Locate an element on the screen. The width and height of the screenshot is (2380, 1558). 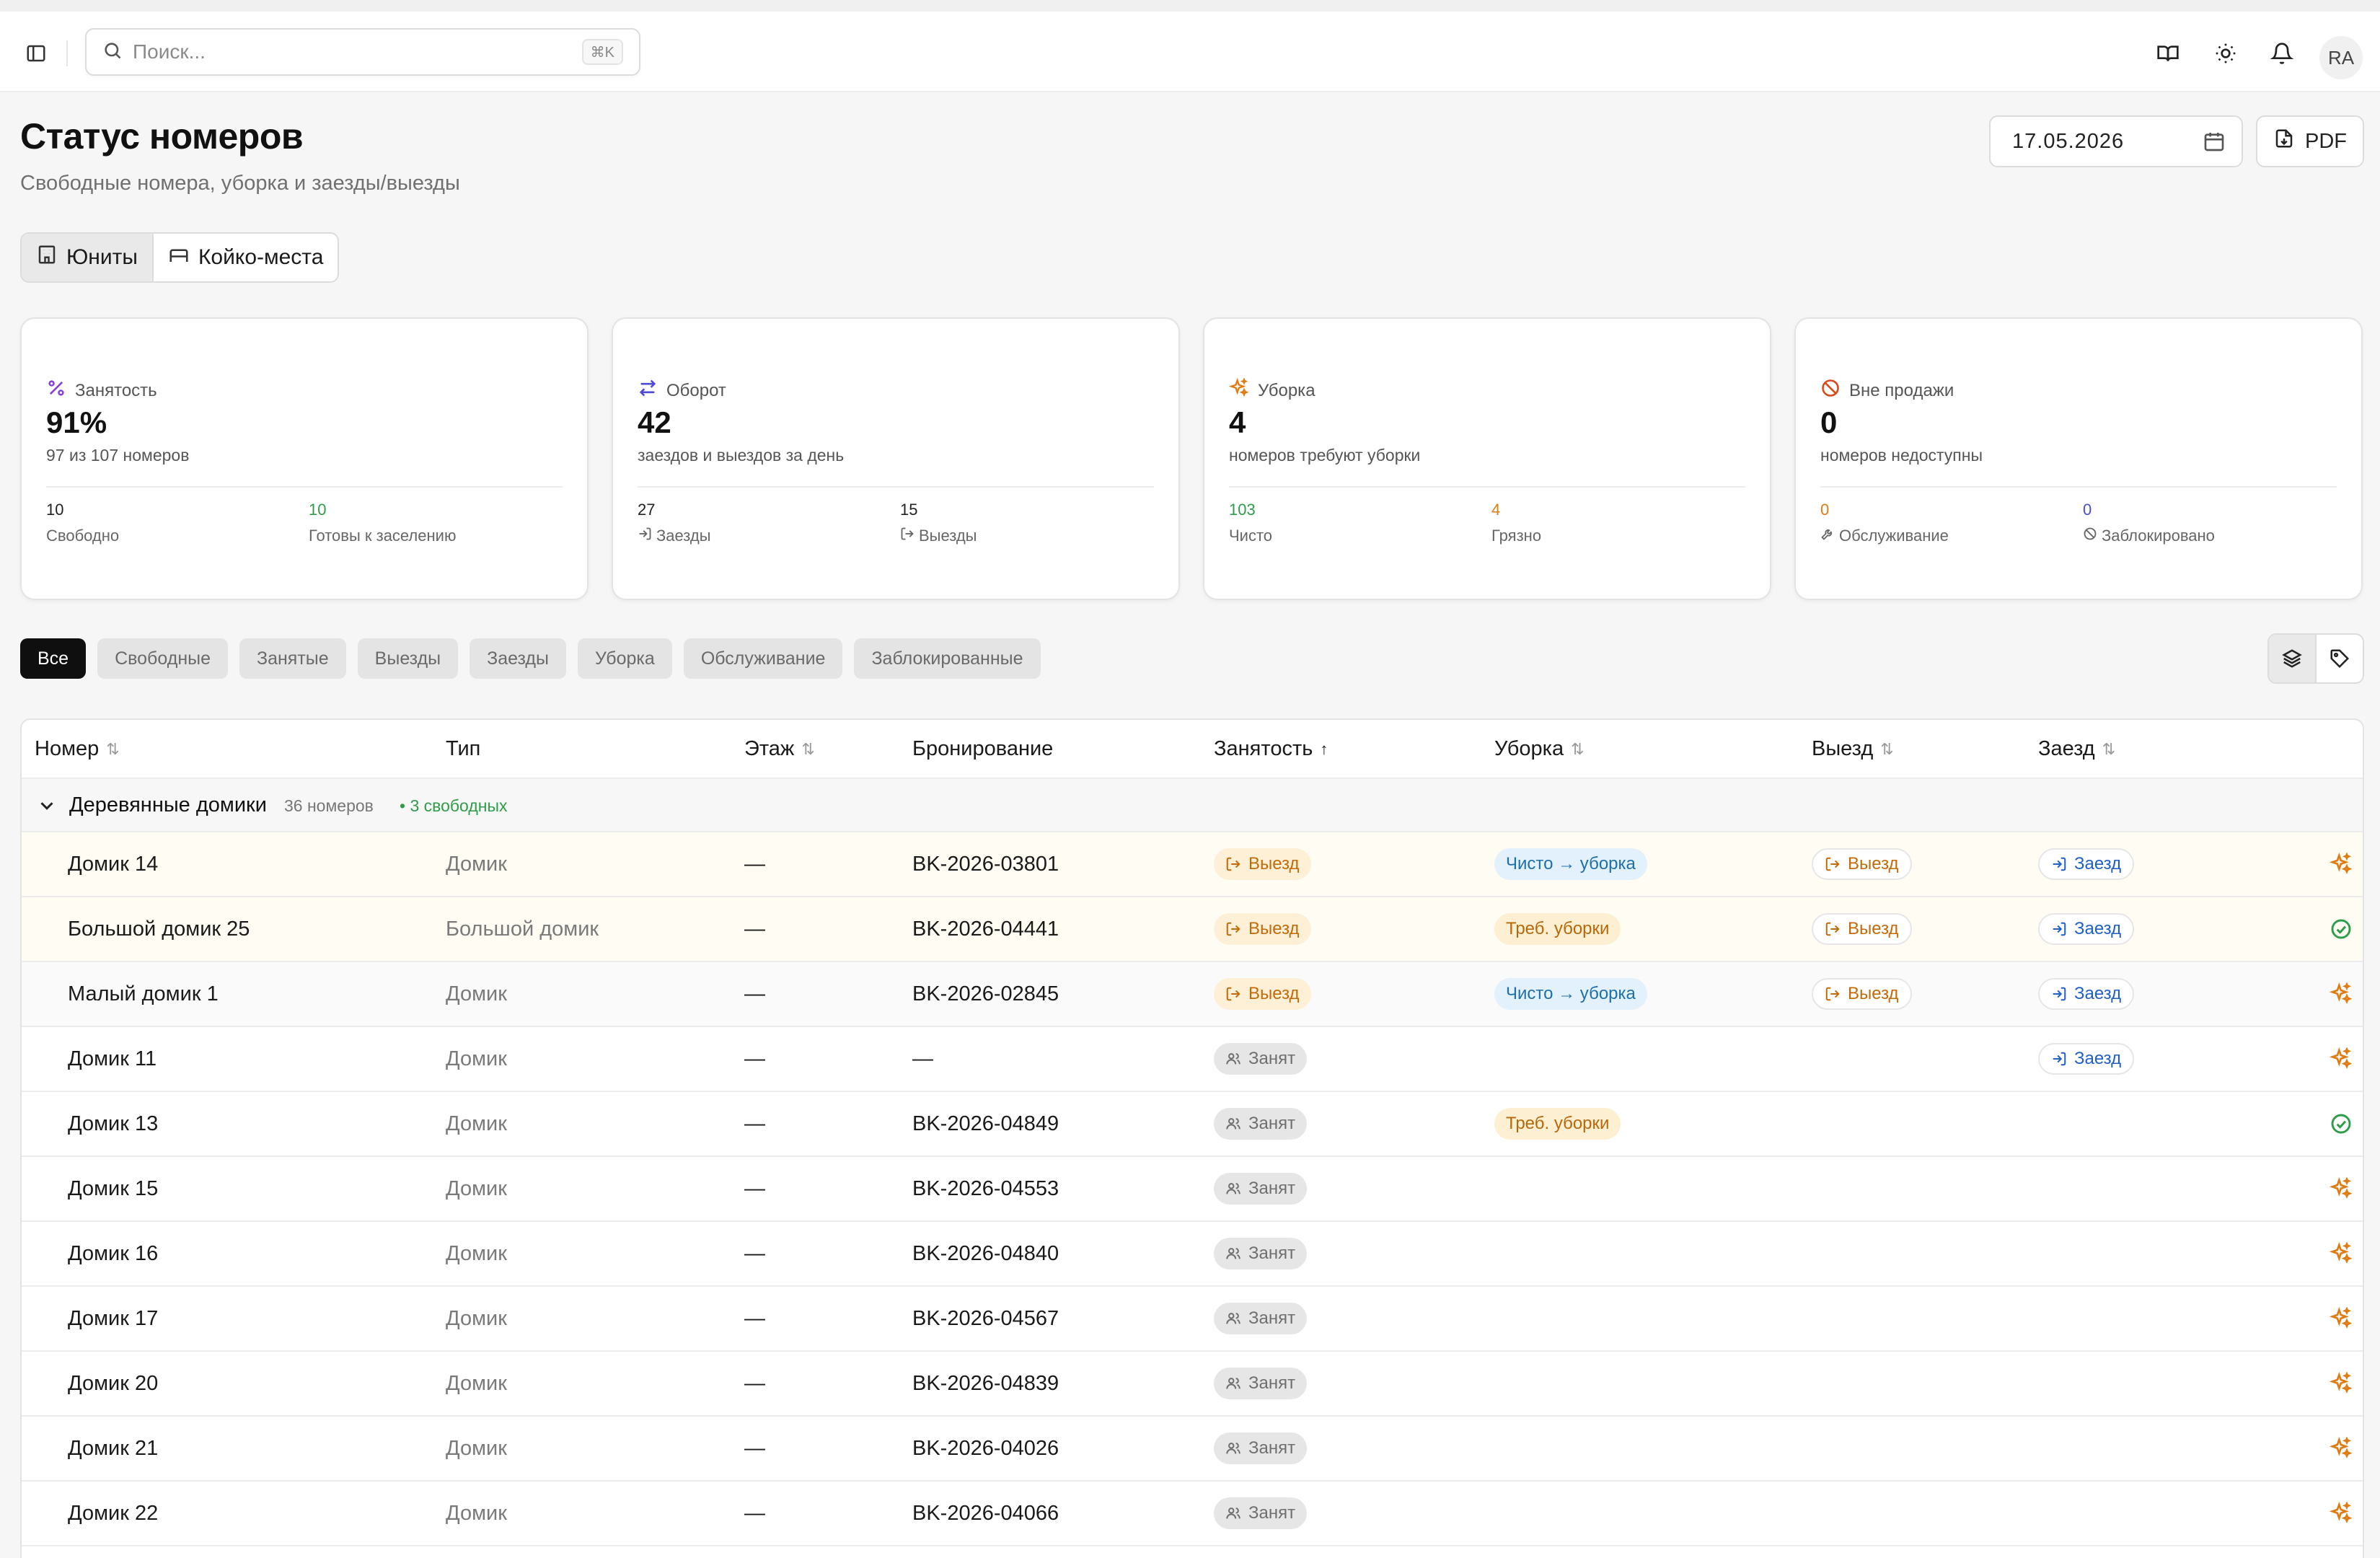
grouping-toggle is located at coordinates (2315, 659).